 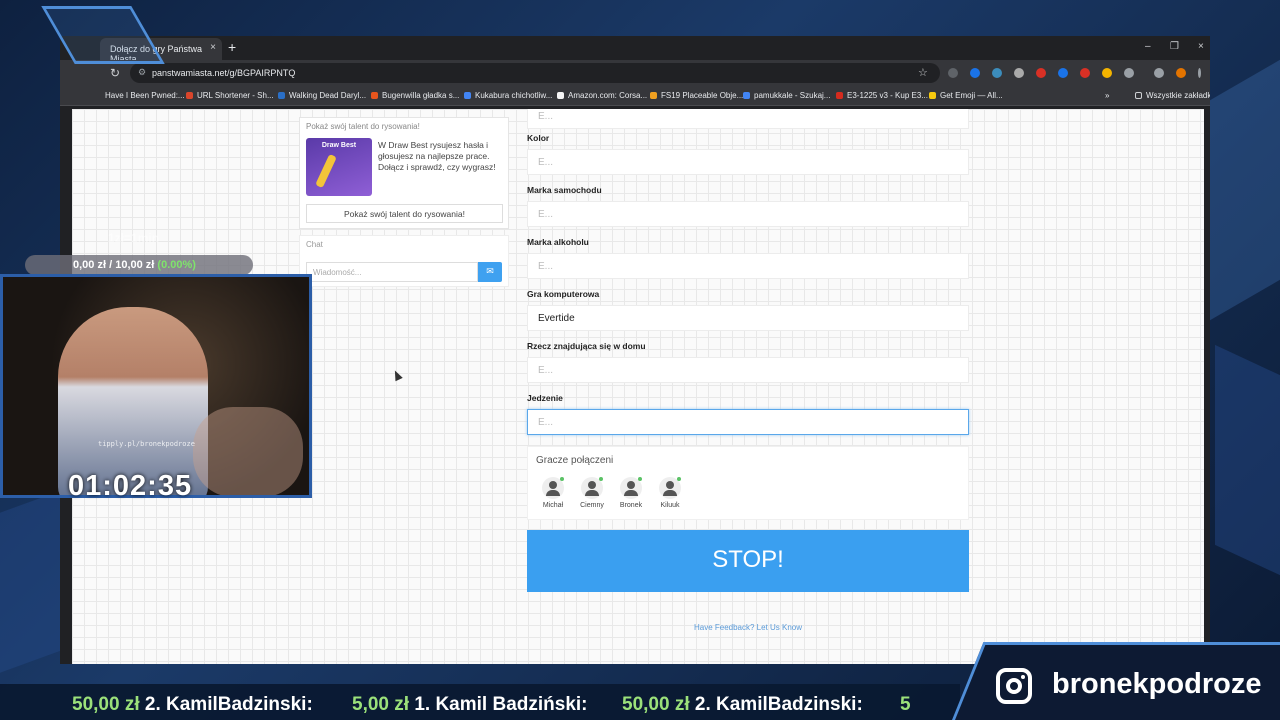 I want to click on donation-target: 10,00 zł, so click(x=135, y=265).